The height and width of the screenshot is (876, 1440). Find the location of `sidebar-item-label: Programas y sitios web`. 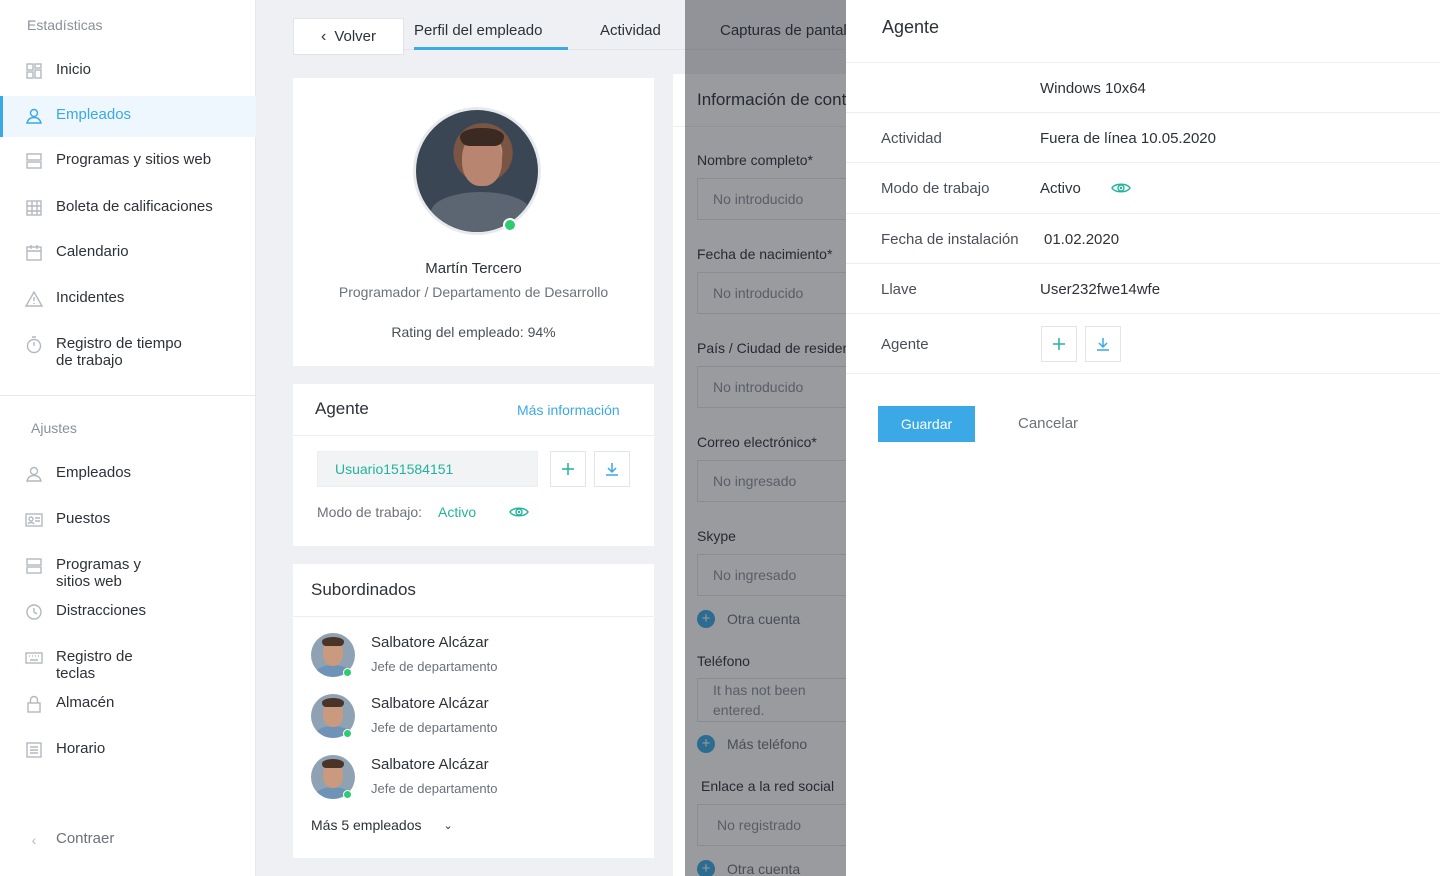

sidebar-item-label: Programas y sitios web is located at coordinates (98, 573).